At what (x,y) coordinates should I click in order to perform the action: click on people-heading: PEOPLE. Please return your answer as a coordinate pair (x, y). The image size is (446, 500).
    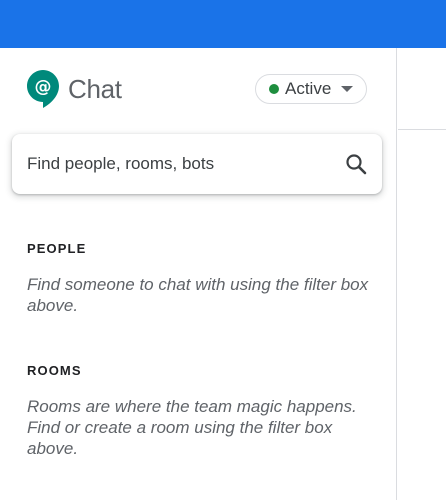
    Looking at the image, I should click on (57, 248).